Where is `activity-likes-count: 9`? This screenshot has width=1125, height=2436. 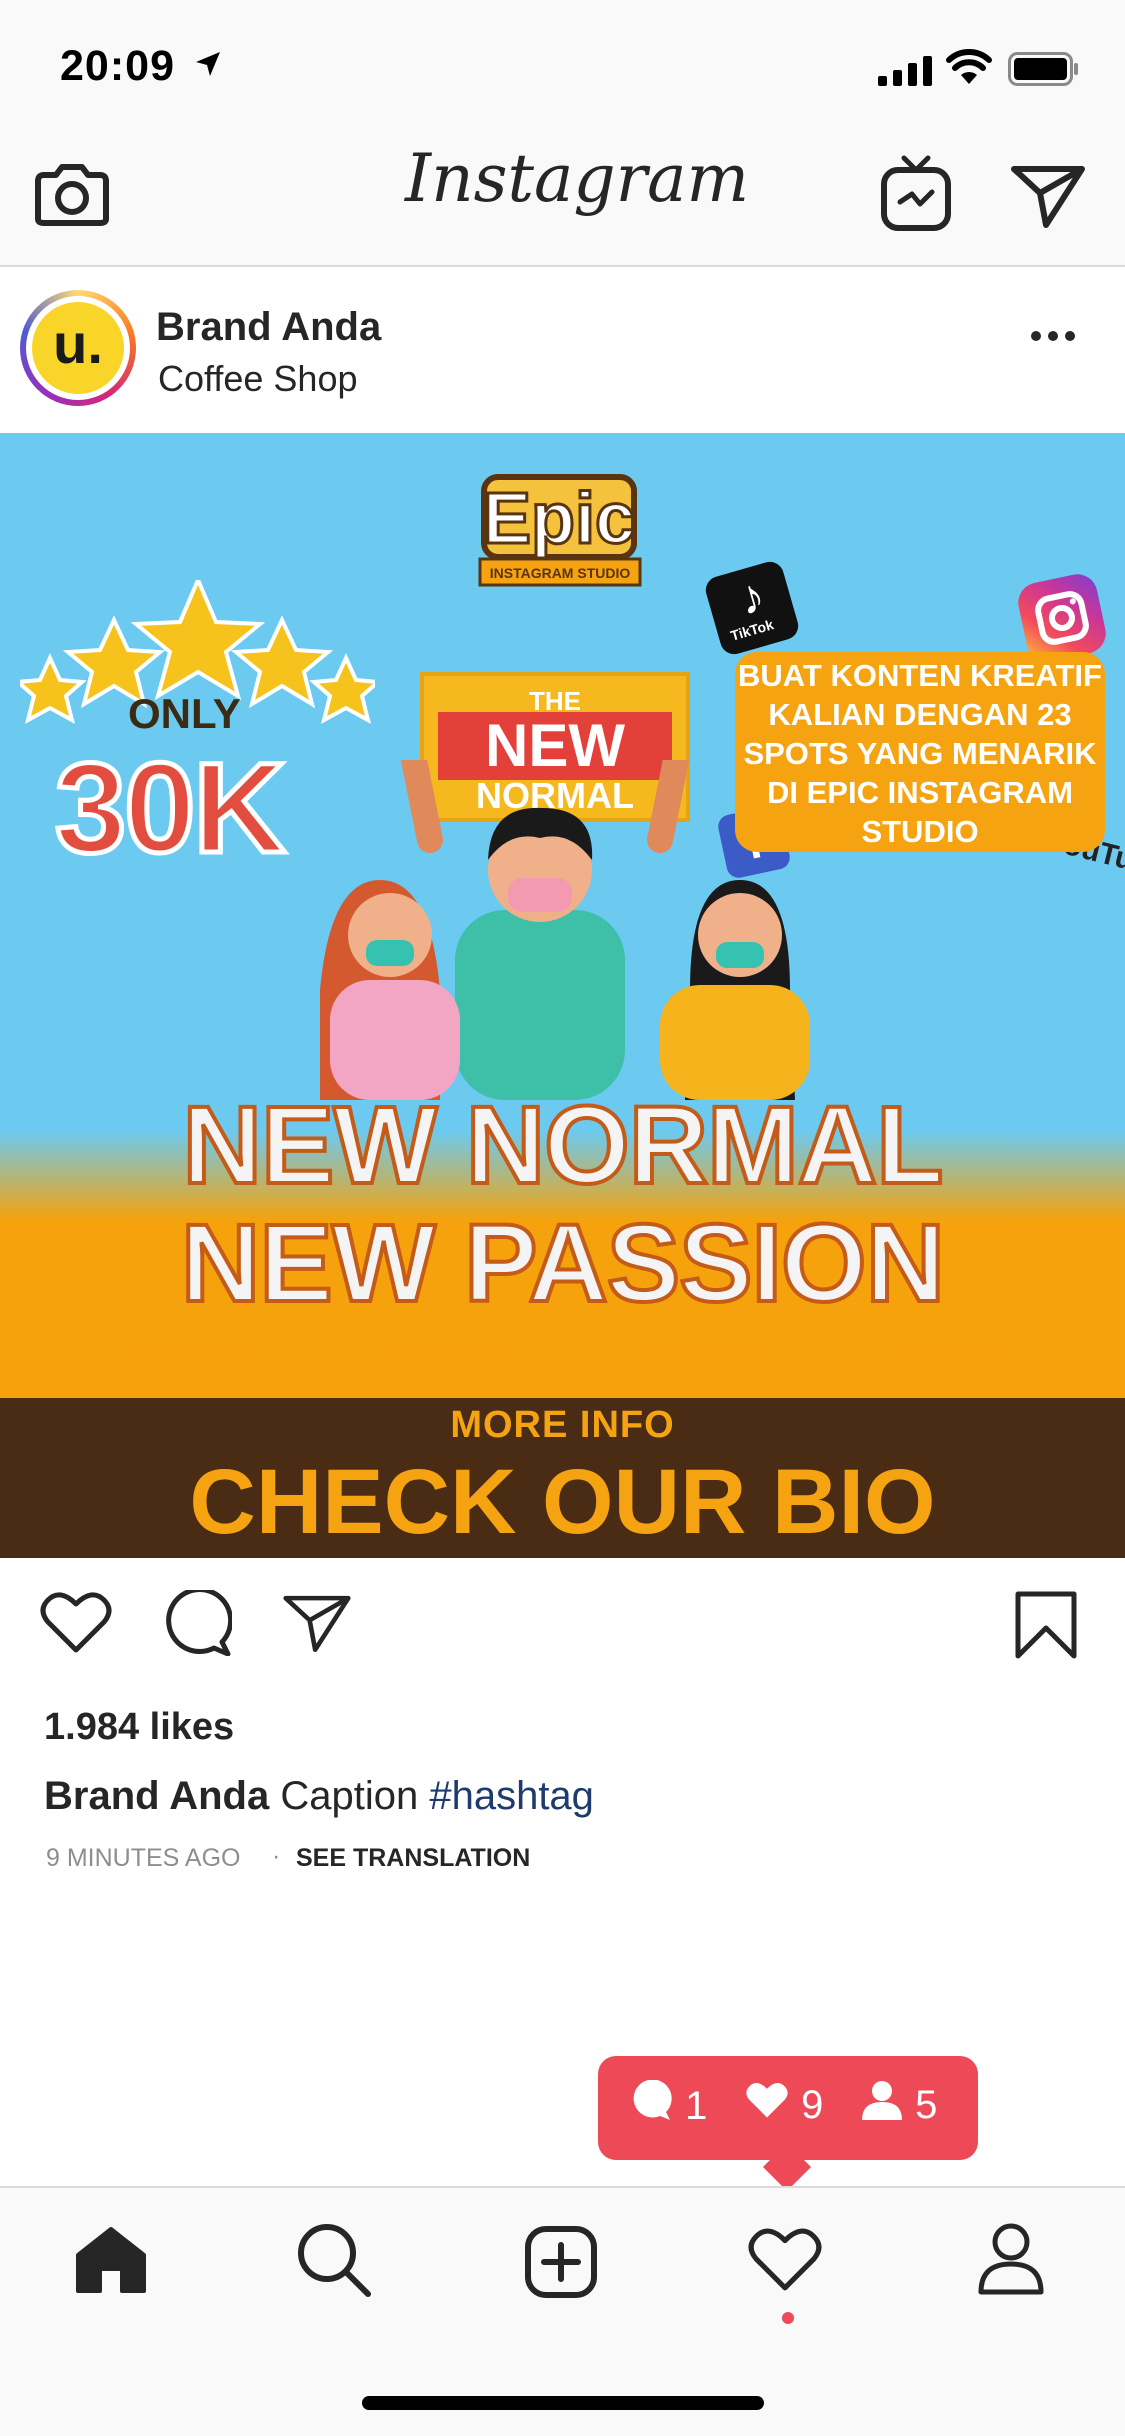 activity-likes-count: 9 is located at coordinates (812, 2104).